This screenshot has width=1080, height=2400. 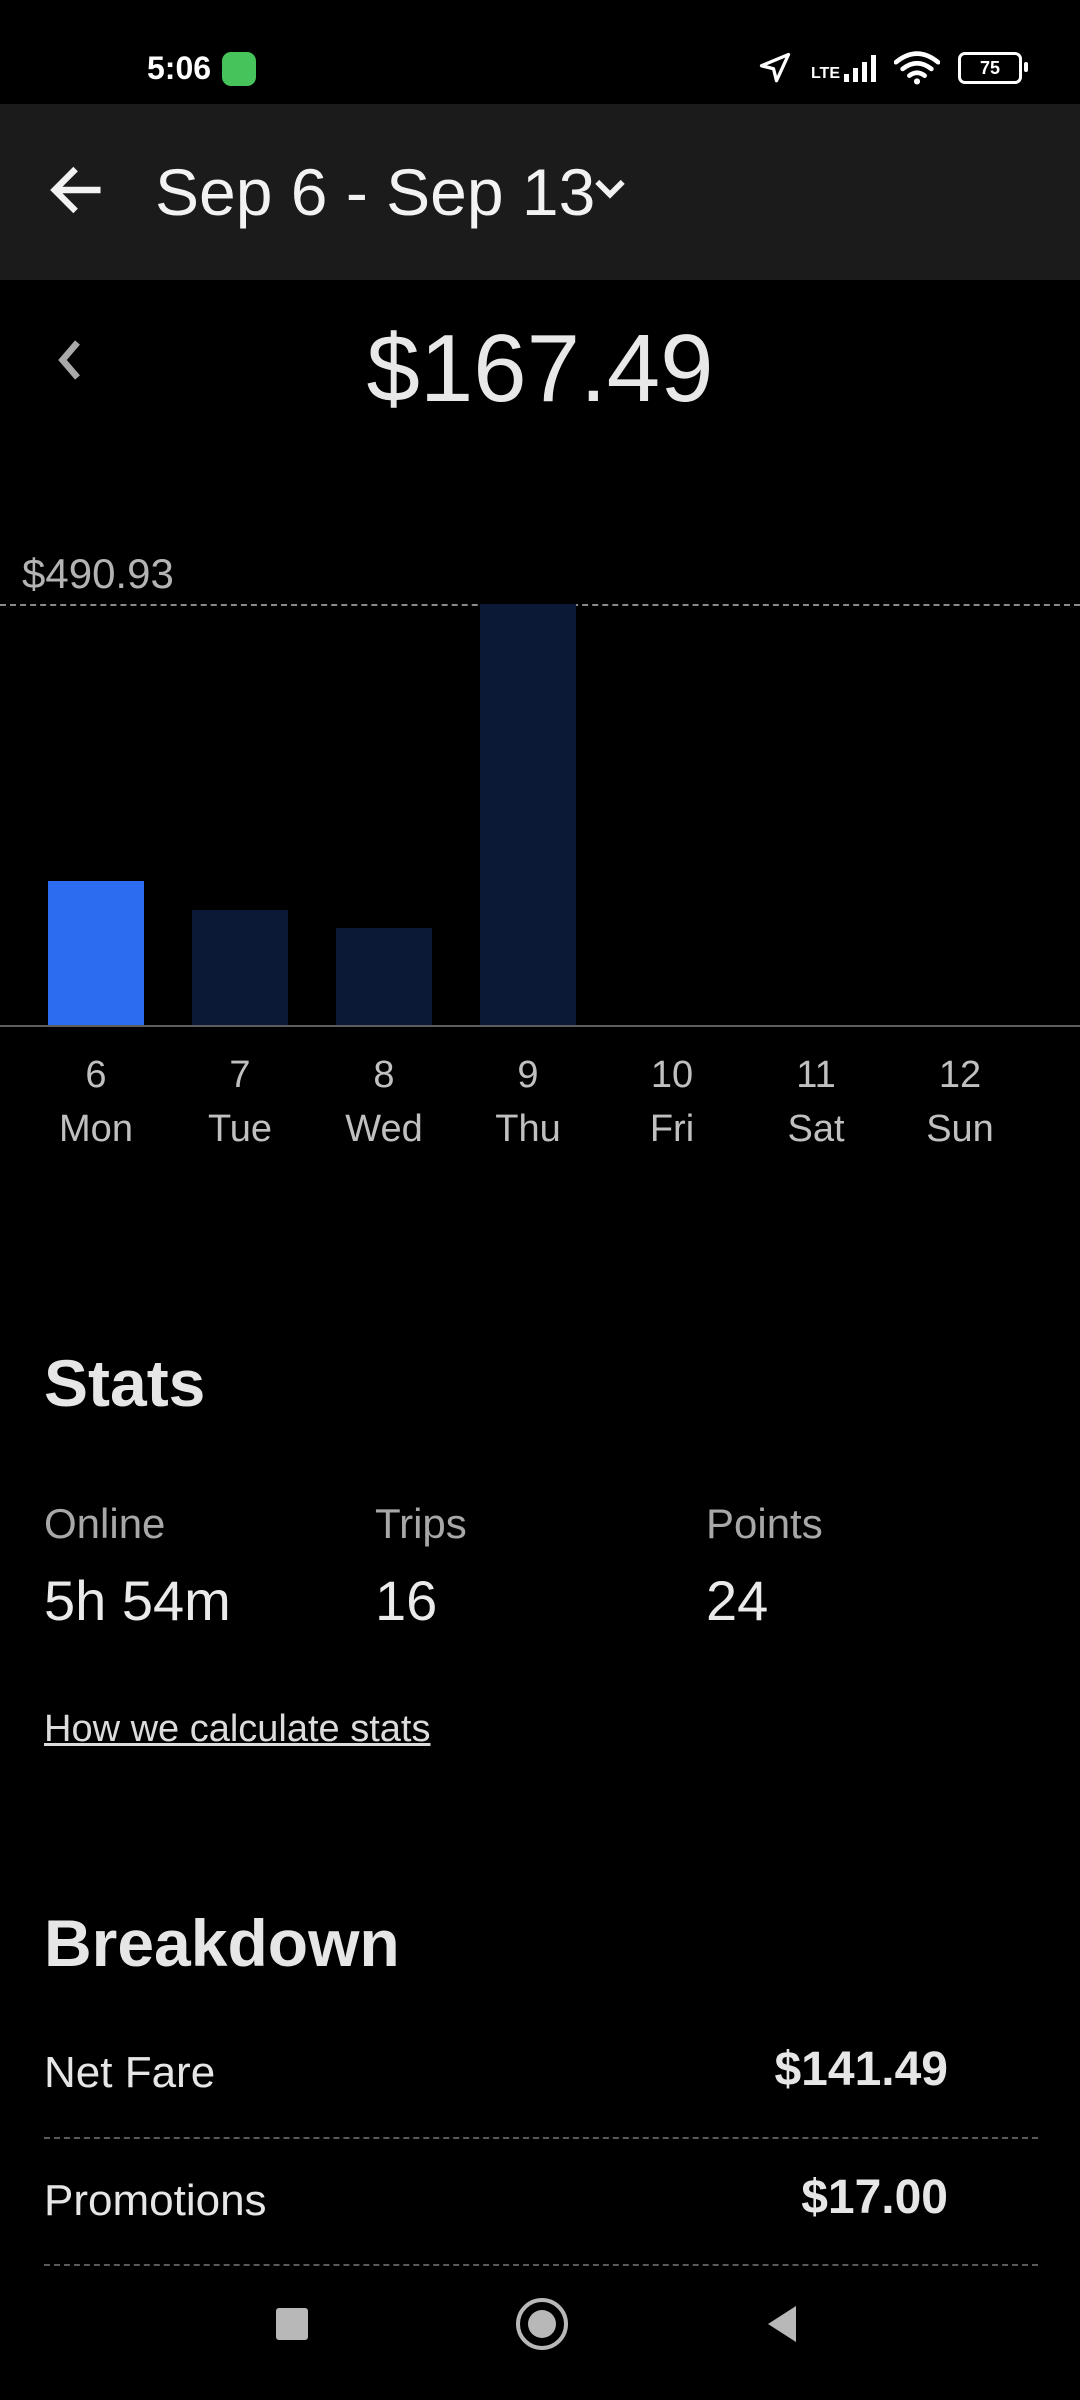 I want to click on chart-day-number: 10, so click(x=672, y=1075).